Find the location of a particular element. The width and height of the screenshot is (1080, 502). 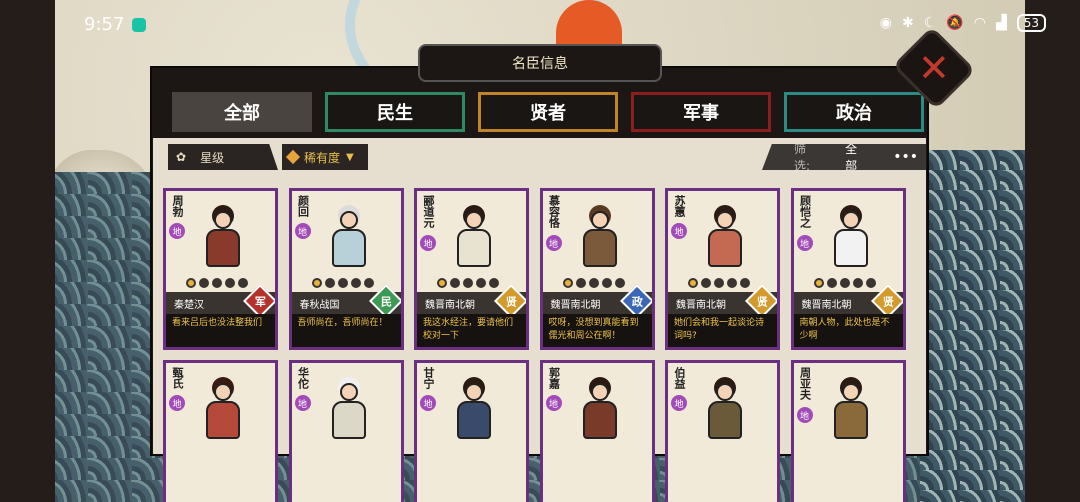

minister-quote: 我这水经注，要请他们校对一下 is located at coordinates (471, 330).